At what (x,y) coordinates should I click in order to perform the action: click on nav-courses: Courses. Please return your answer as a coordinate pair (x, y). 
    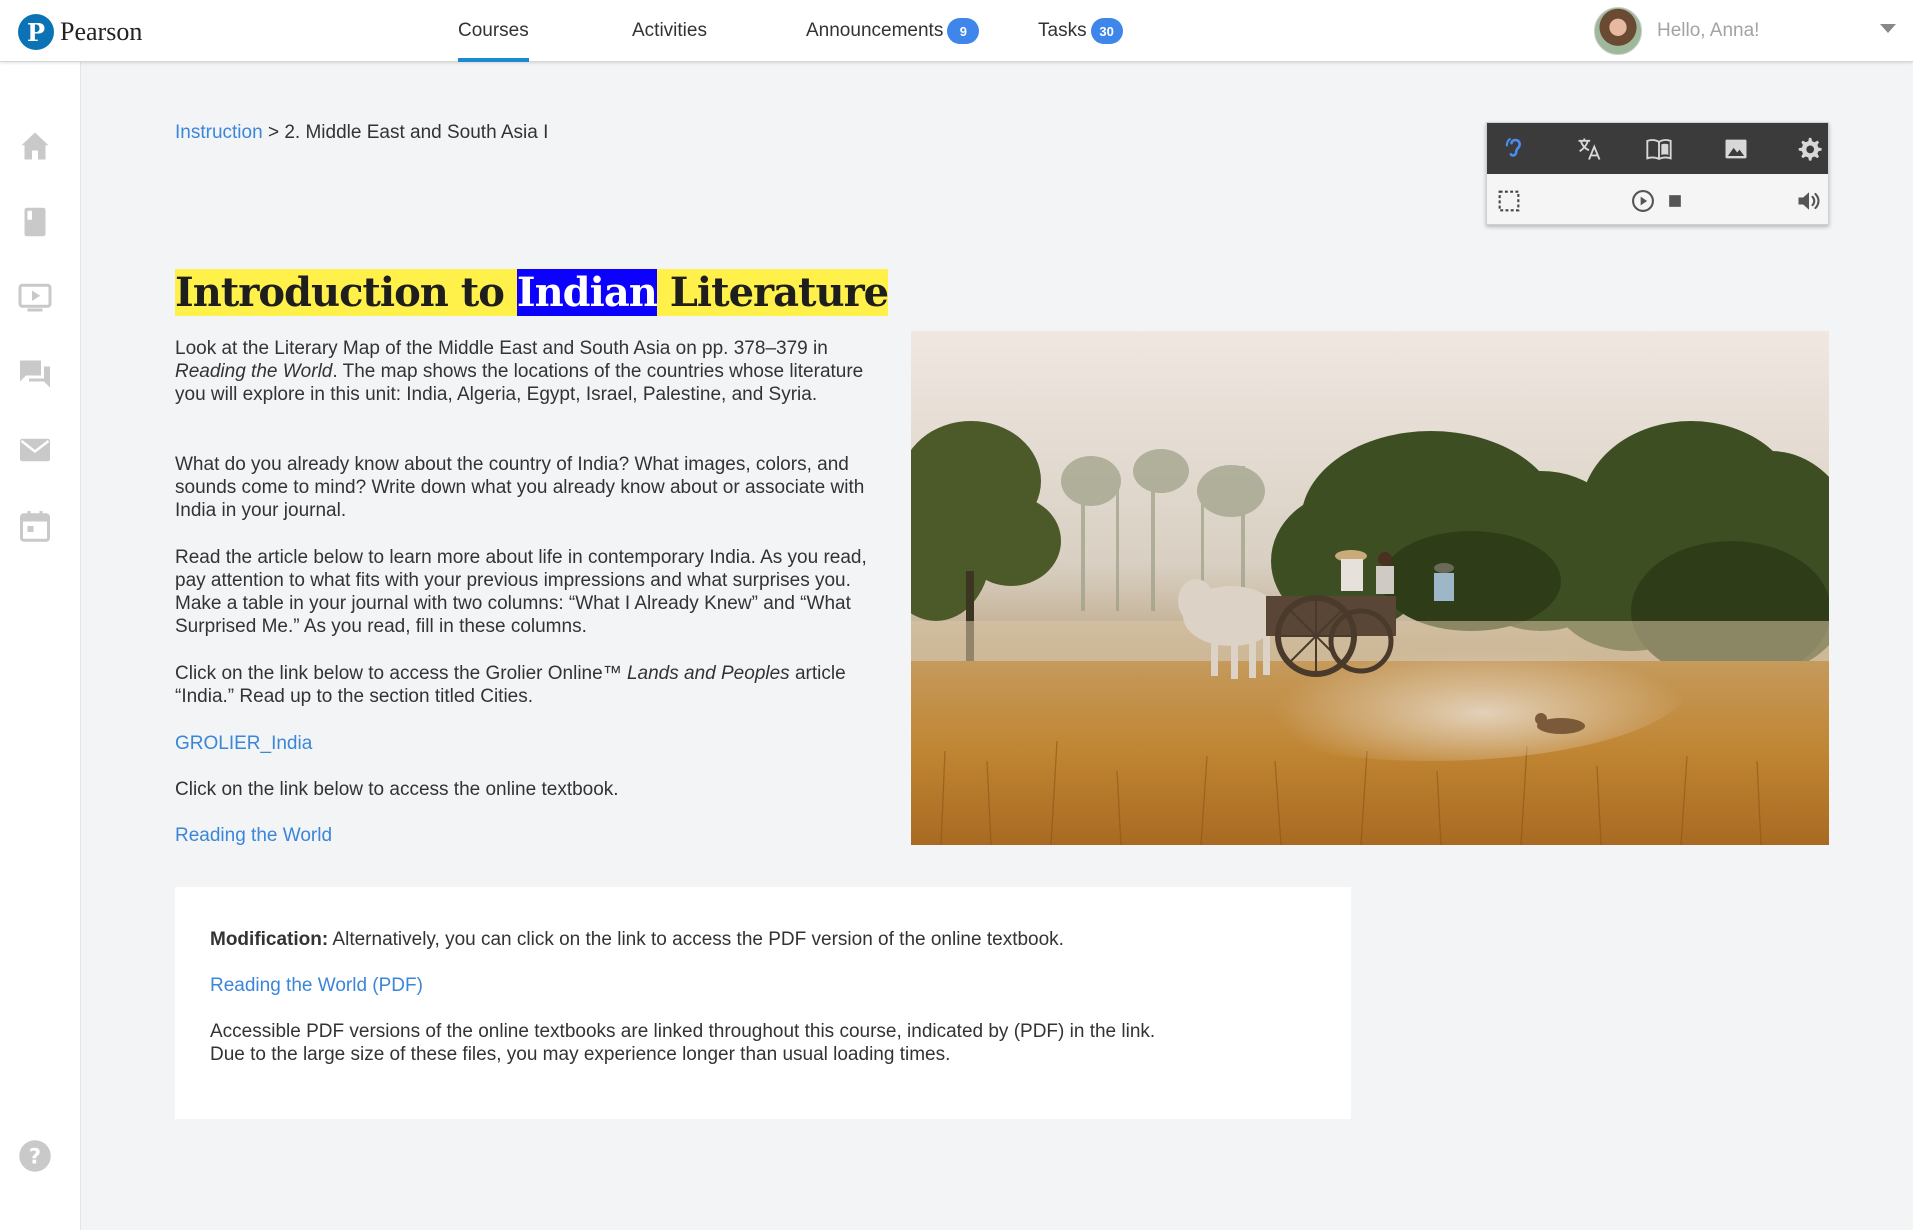
    Looking at the image, I should click on (493, 31).